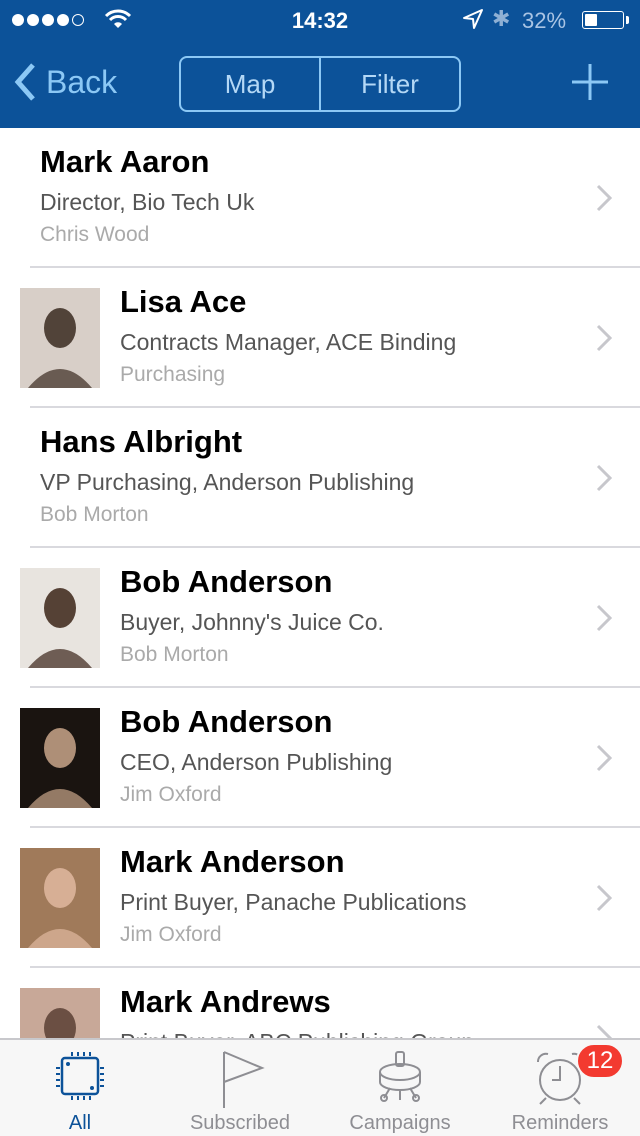  I want to click on contact-title: VP Purchasing, Anderson Publishing, so click(227, 482).